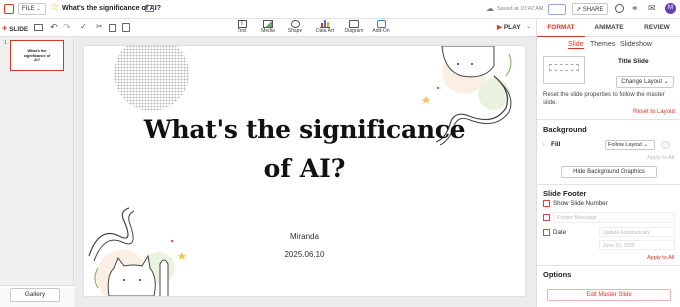 This screenshot has height=307, width=680. I want to click on tab-format: FORMAT, so click(561, 28).